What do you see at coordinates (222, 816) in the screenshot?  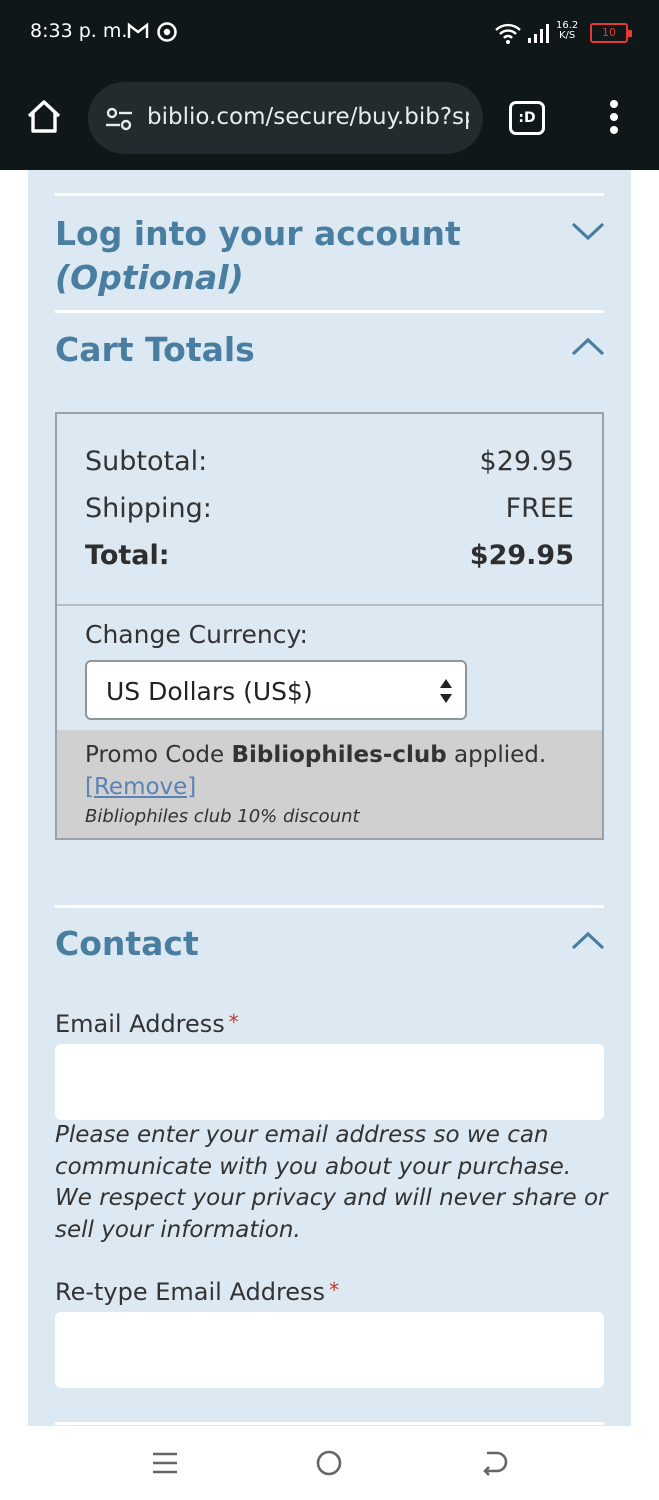 I see `promo-note: Bibliophiles club 10% discount` at bounding box center [222, 816].